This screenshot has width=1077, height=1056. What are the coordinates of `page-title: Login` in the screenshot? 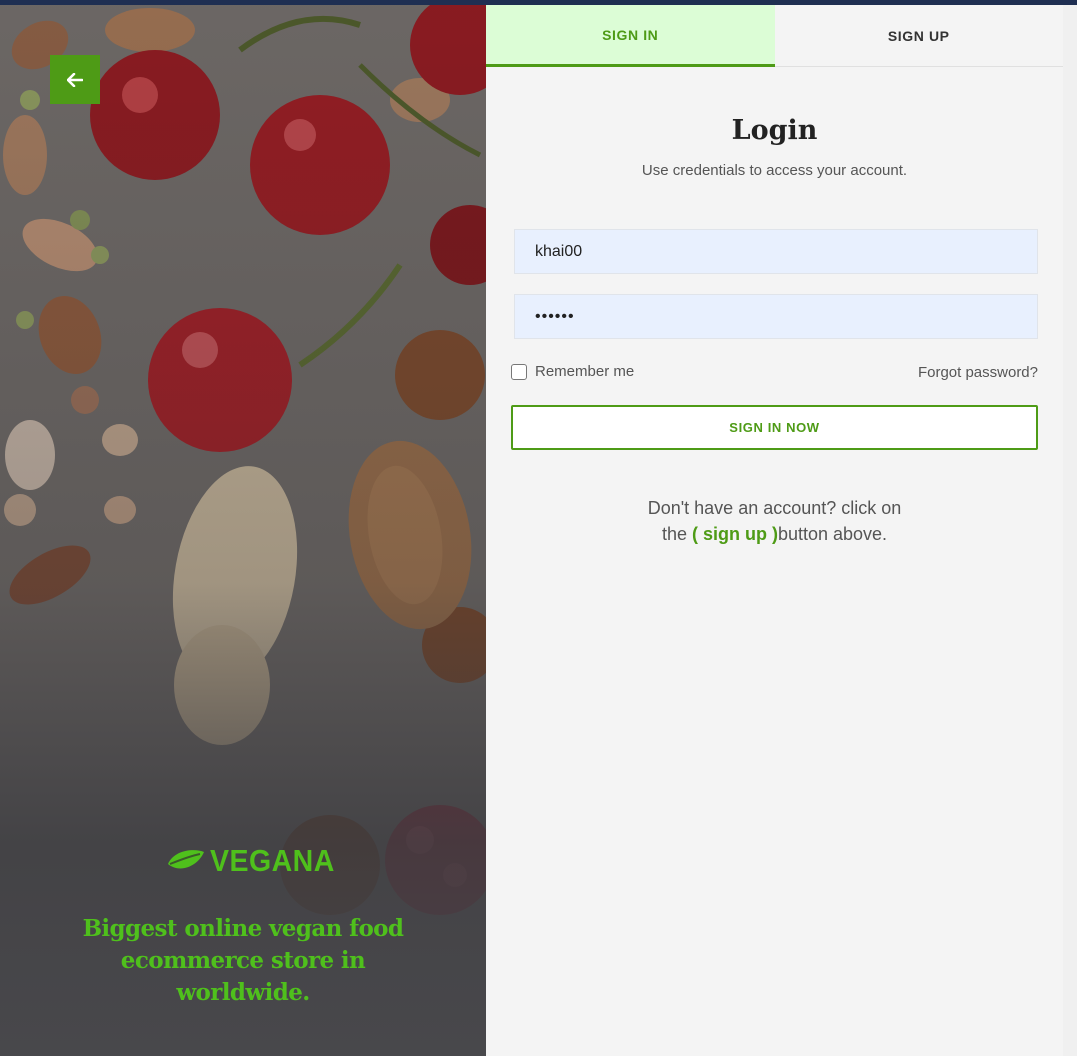 It's located at (774, 130).